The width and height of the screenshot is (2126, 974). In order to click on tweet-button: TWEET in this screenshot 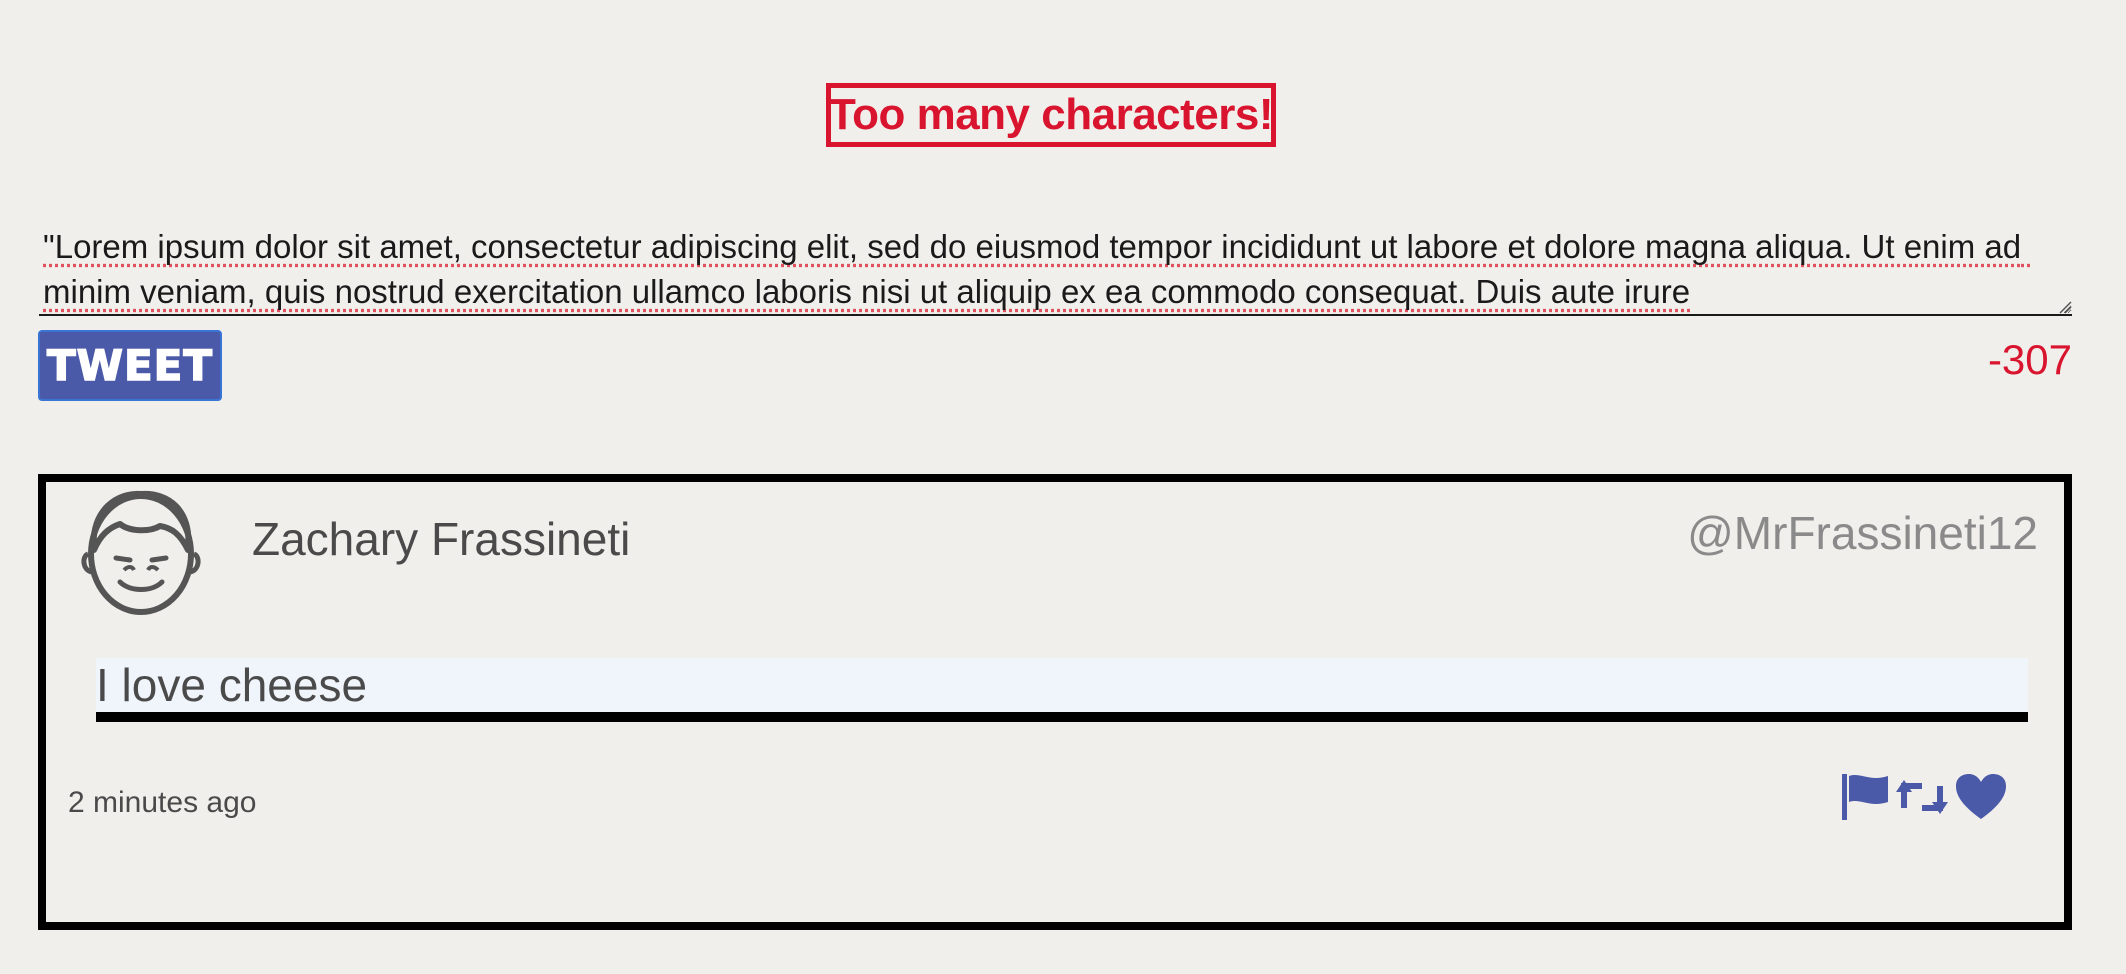, I will do `click(130, 365)`.